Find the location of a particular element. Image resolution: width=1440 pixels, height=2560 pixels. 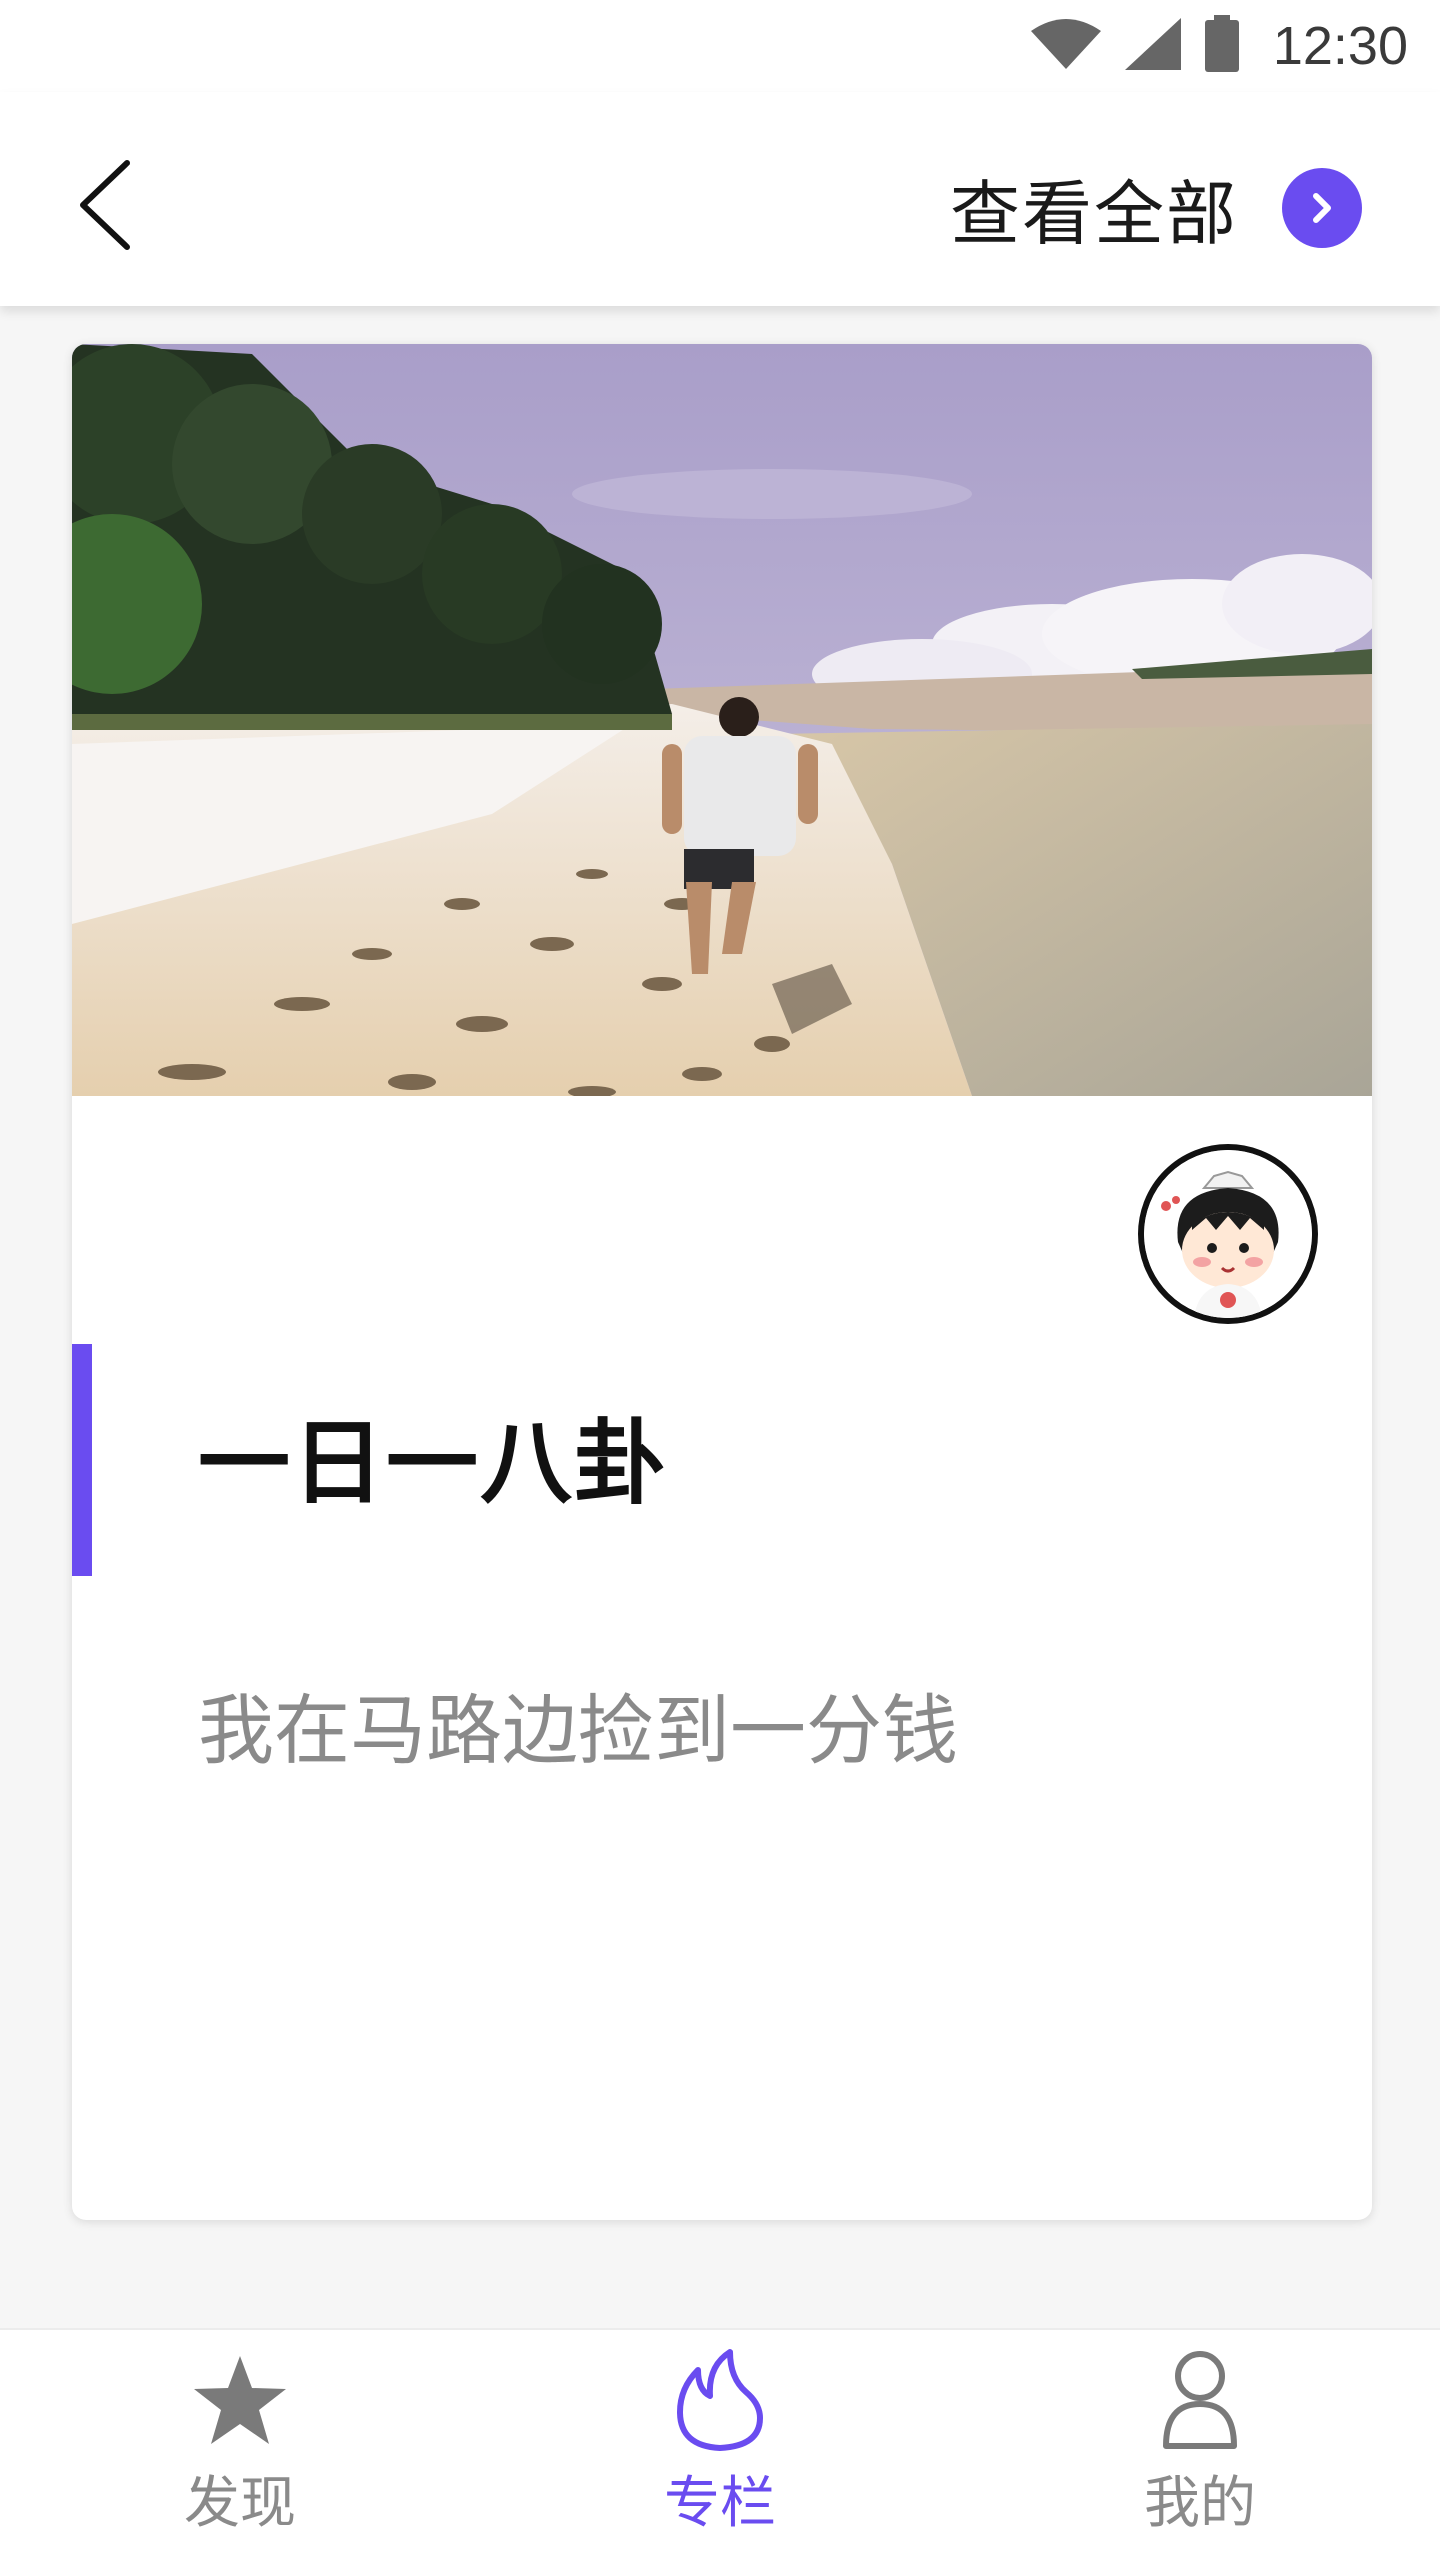

card-title: 一日一八卦 is located at coordinates (433, 1463).